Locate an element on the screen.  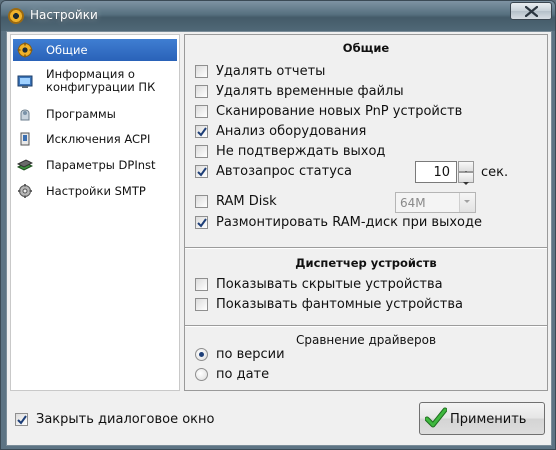
driver-compare-group-title: Сравнение драйверов is located at coordinates (366, 340).